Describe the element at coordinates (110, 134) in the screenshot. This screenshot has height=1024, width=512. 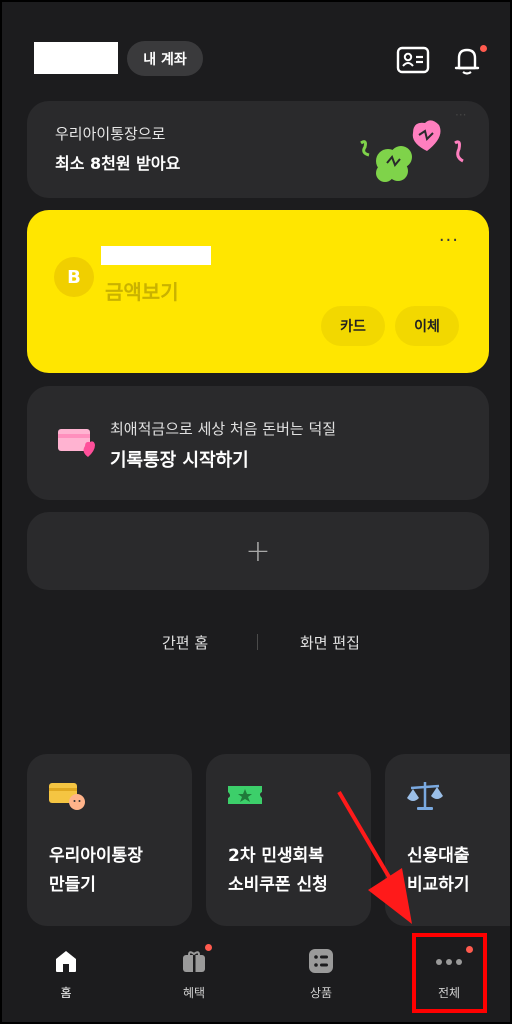
I see `promo-line-1: 우리아이통장으로` at that location.